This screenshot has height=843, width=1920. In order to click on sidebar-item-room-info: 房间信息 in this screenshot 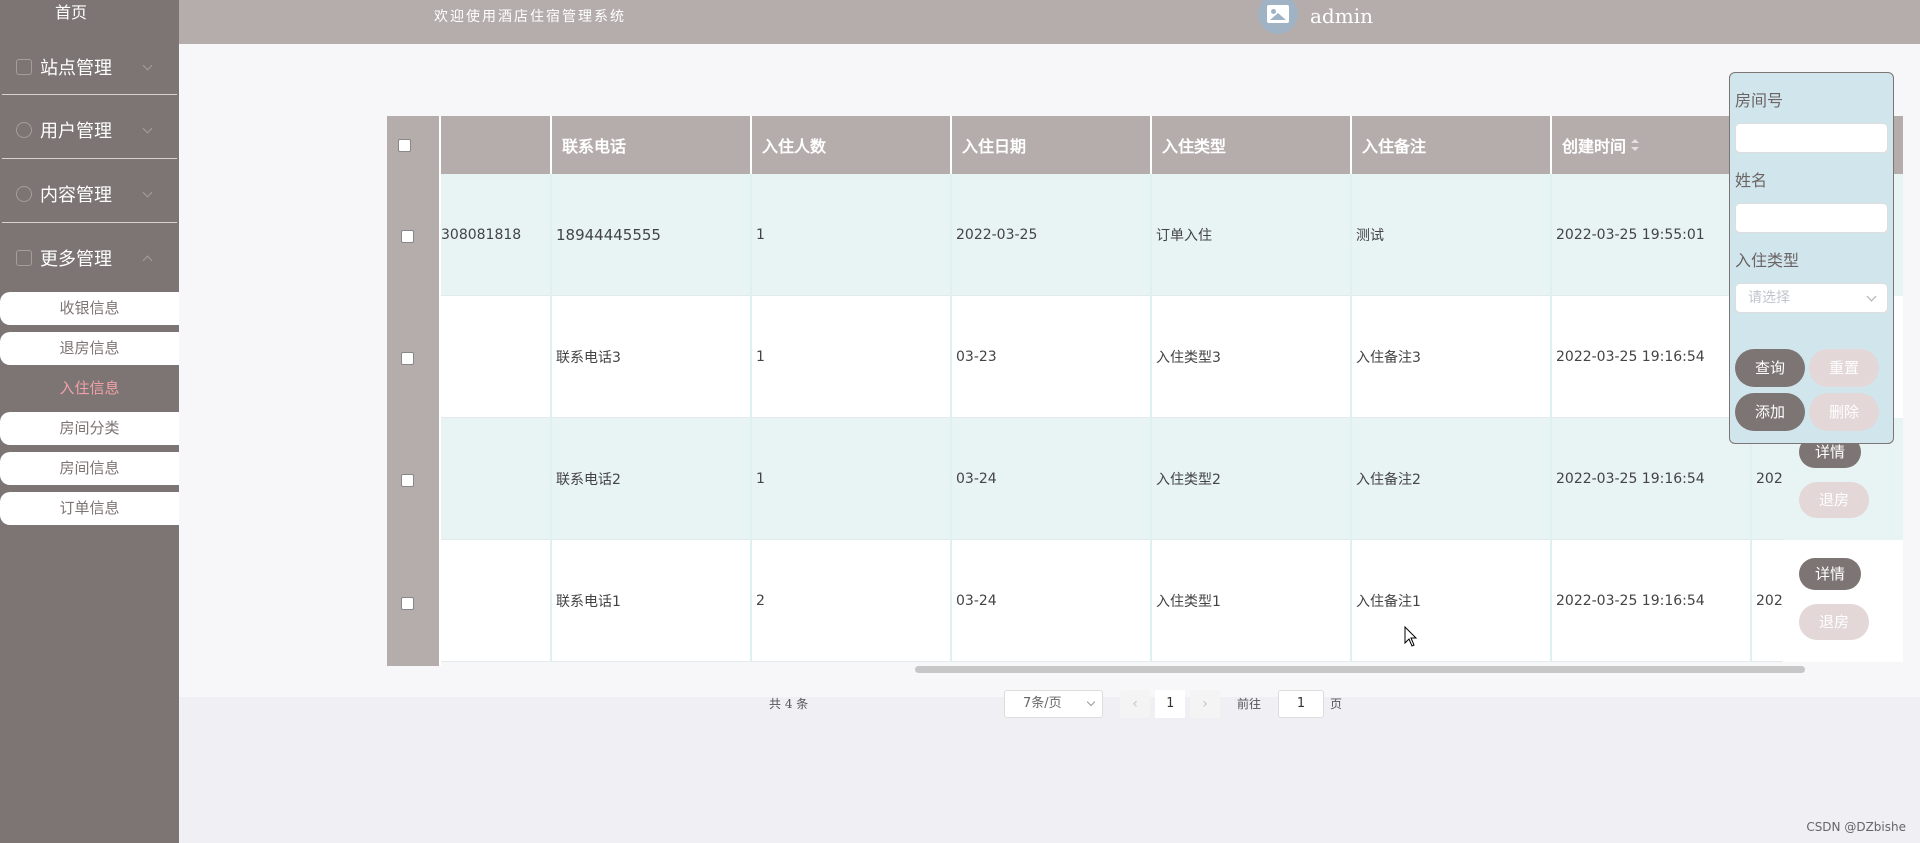, I will do `click(89, 468)`.